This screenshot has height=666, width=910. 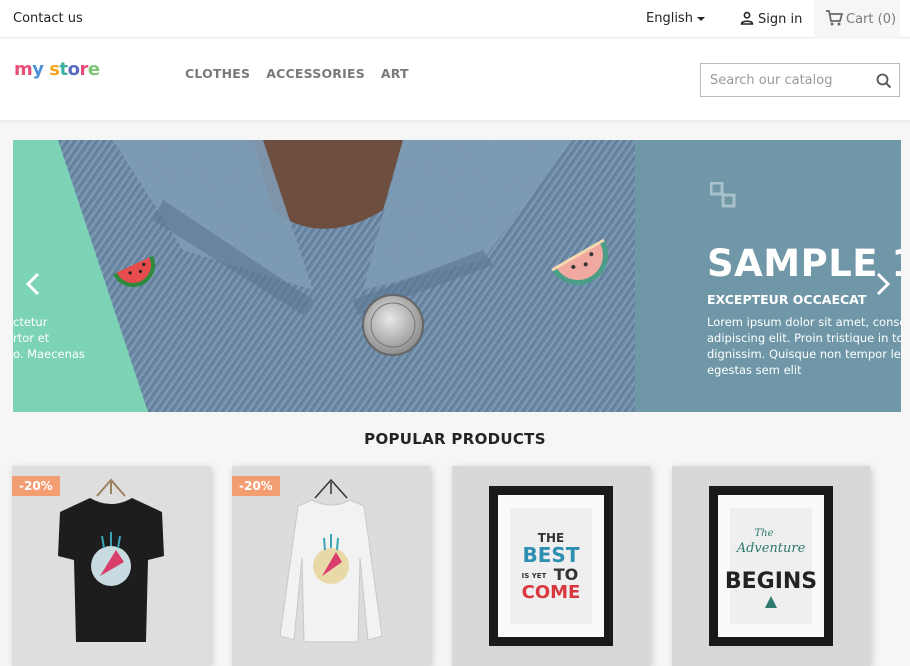 What do you see at coordinates (723, 195) in the screenshot?
I see `squares-icon` at bounding box center [723, 195].